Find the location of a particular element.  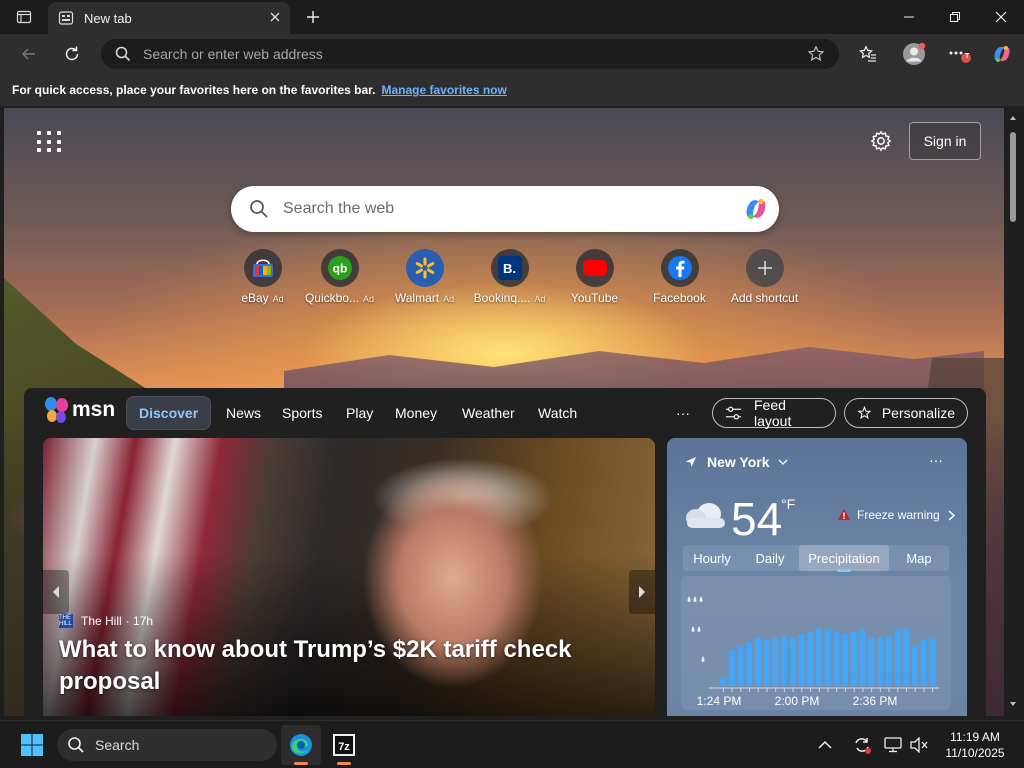

back-arrow-icon is located at coordinates (28, 54).